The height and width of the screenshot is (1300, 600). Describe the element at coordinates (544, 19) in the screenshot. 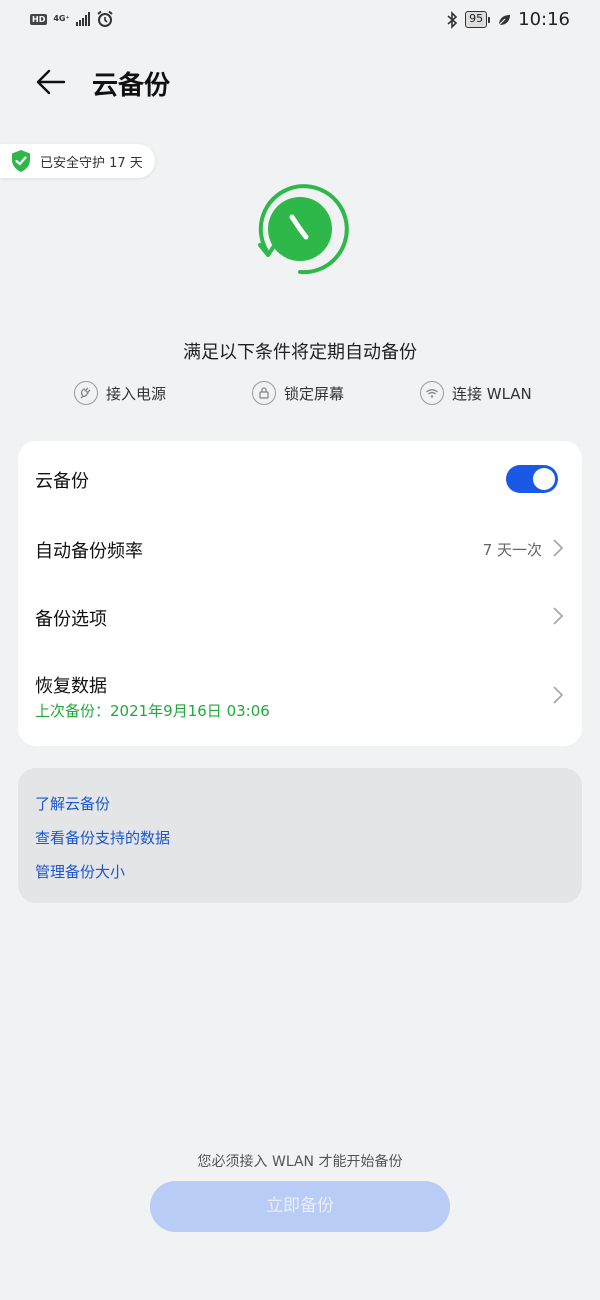

I see `clock-time: 10:16` at that location.